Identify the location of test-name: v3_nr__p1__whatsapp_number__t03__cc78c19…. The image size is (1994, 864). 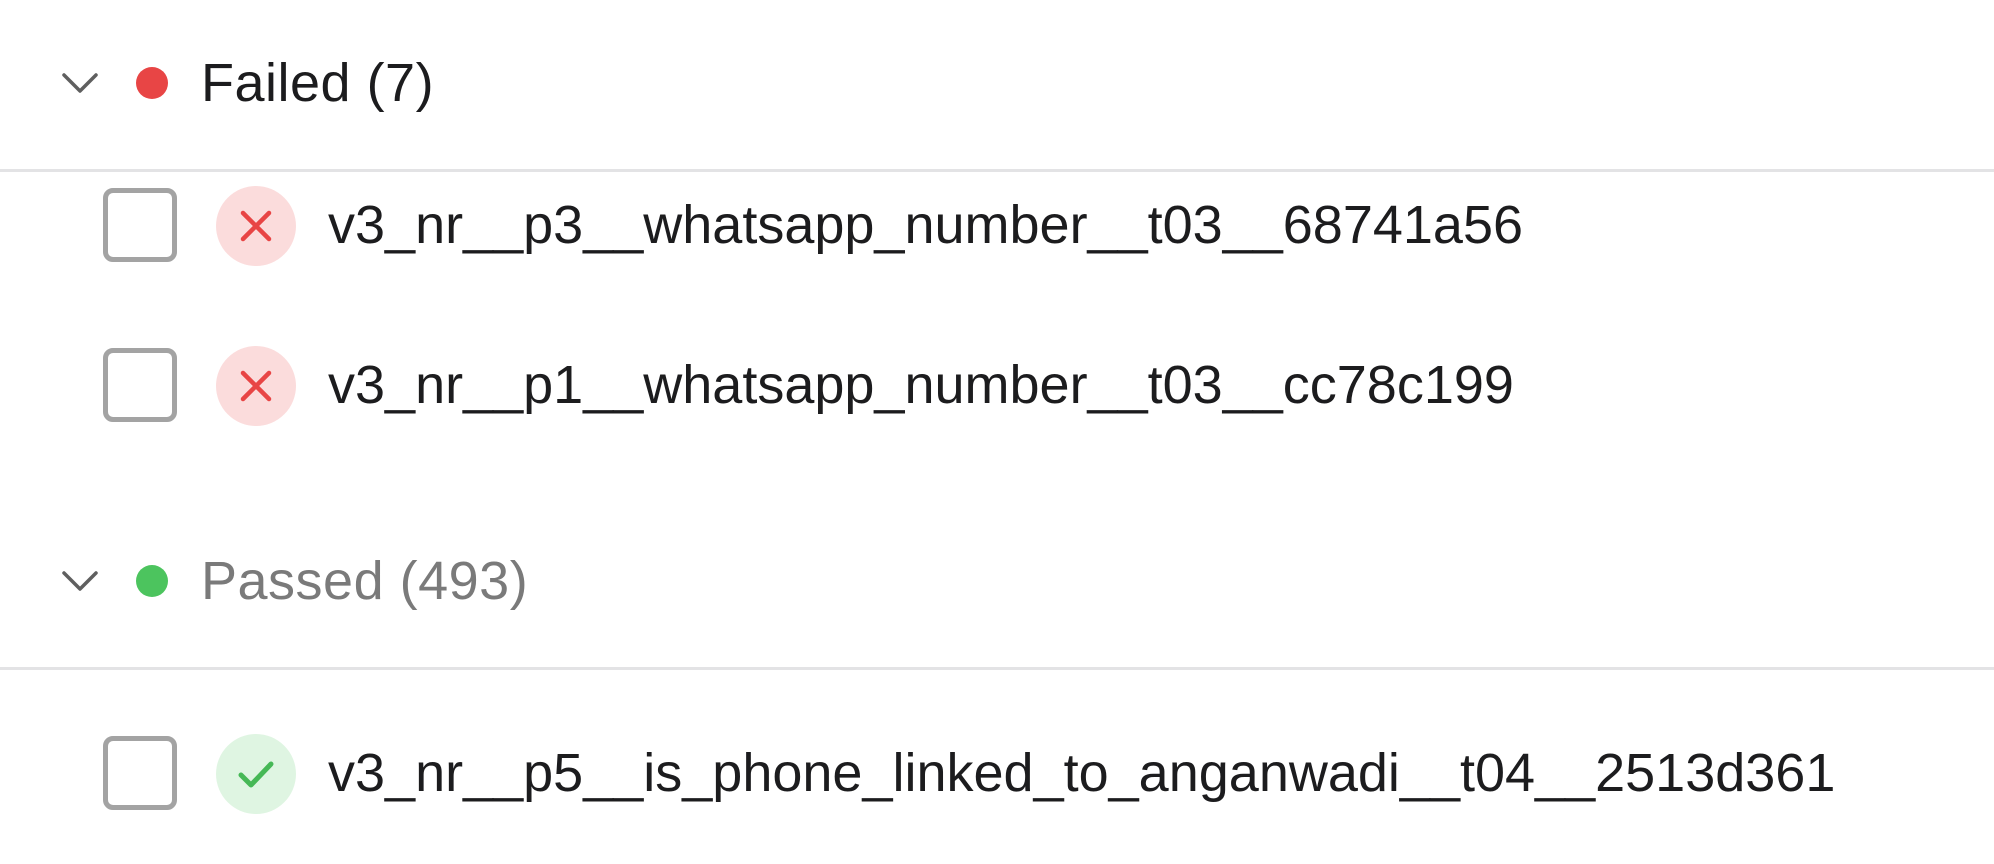
(921, 385).